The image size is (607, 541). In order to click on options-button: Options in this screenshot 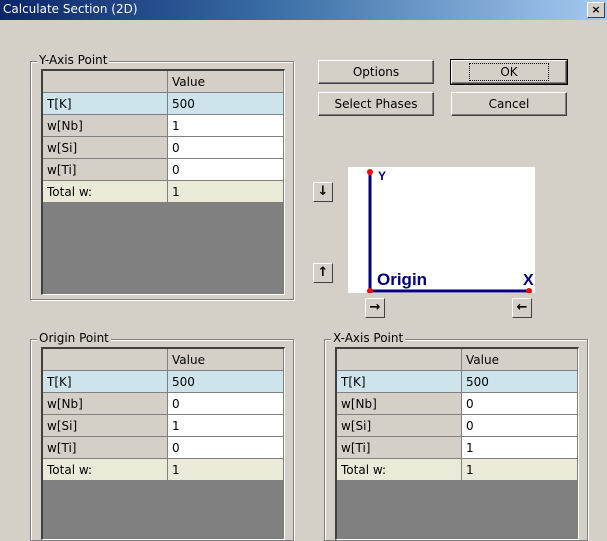, I will do `click(376, 72)`.